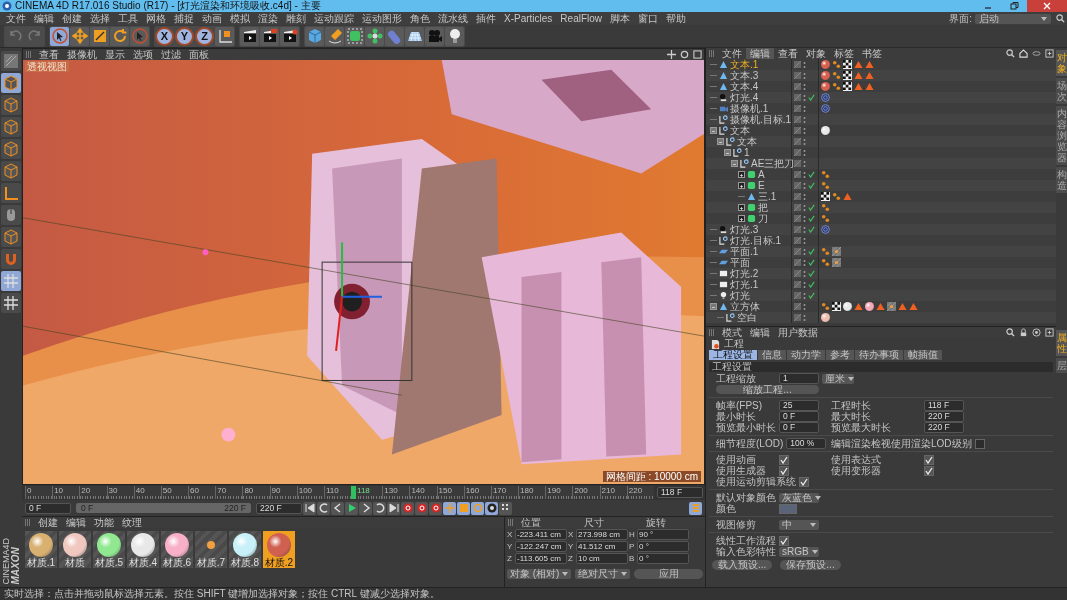 This screenshot has height=600, width=1067. Describe the element at coordinates (279, 508) in the screenshot. I see `end-frame-field: 220 F` at that location.